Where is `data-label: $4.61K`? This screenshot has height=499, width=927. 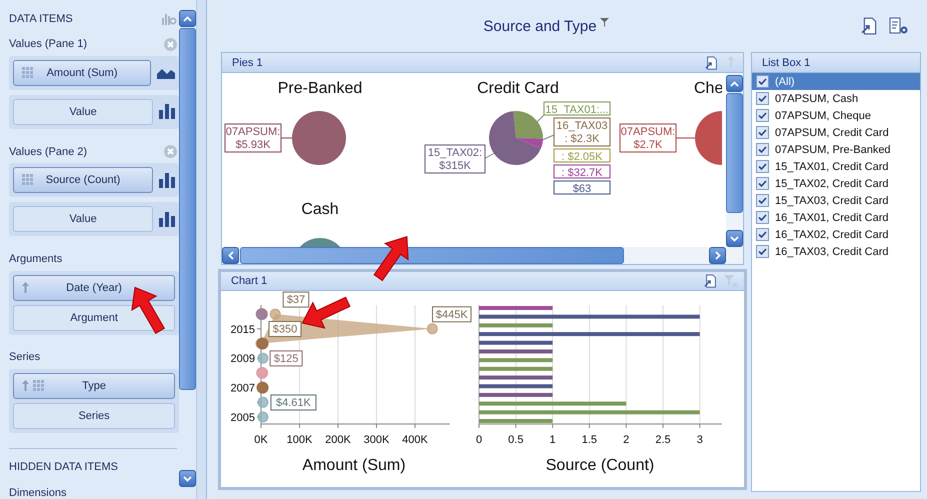
data-label: $4.61K is located at coordinates (293, 402).